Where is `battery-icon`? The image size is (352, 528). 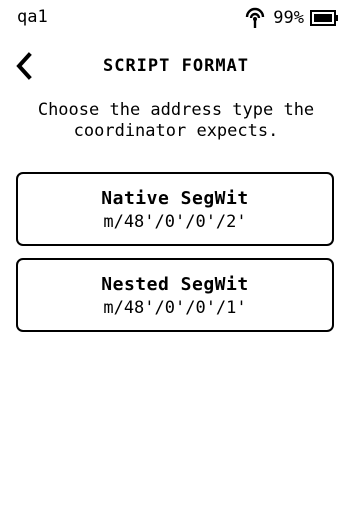 battery-icon is located at coordinates (325, 18).